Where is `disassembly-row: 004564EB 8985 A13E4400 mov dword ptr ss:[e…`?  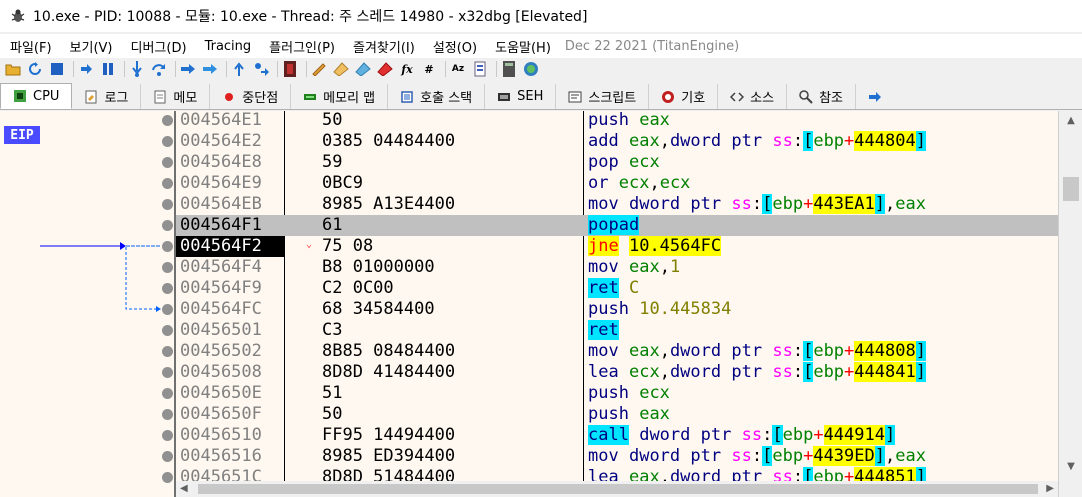
disassembly-row: 004564EB 8985 A13E4400 mov dword ptr ss:[e… is located at coordinates (617, 204).